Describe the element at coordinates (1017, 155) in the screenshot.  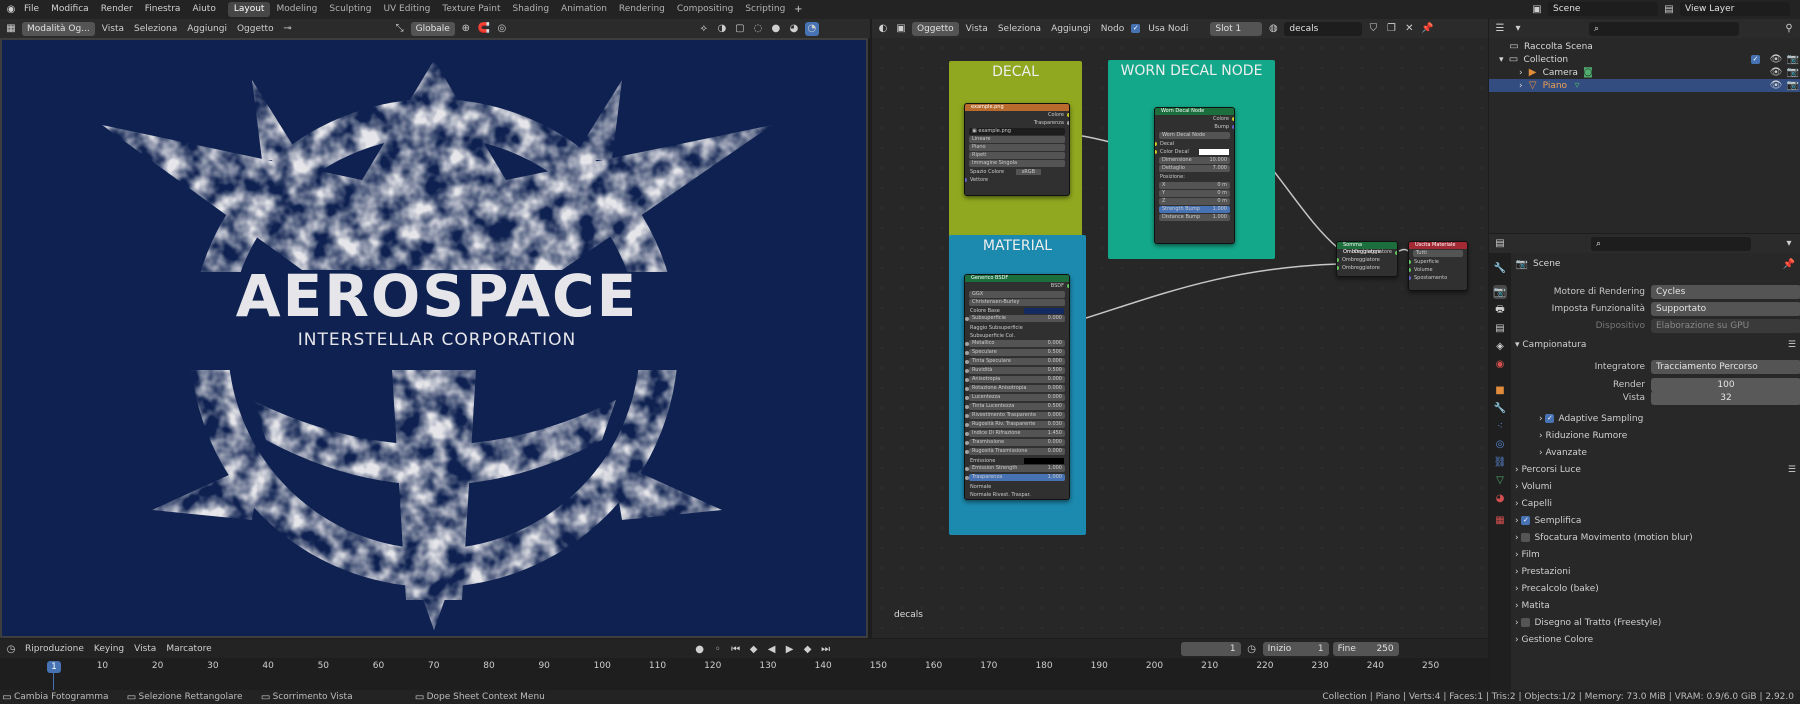
I see `extension-select: Ripeti` at that location.